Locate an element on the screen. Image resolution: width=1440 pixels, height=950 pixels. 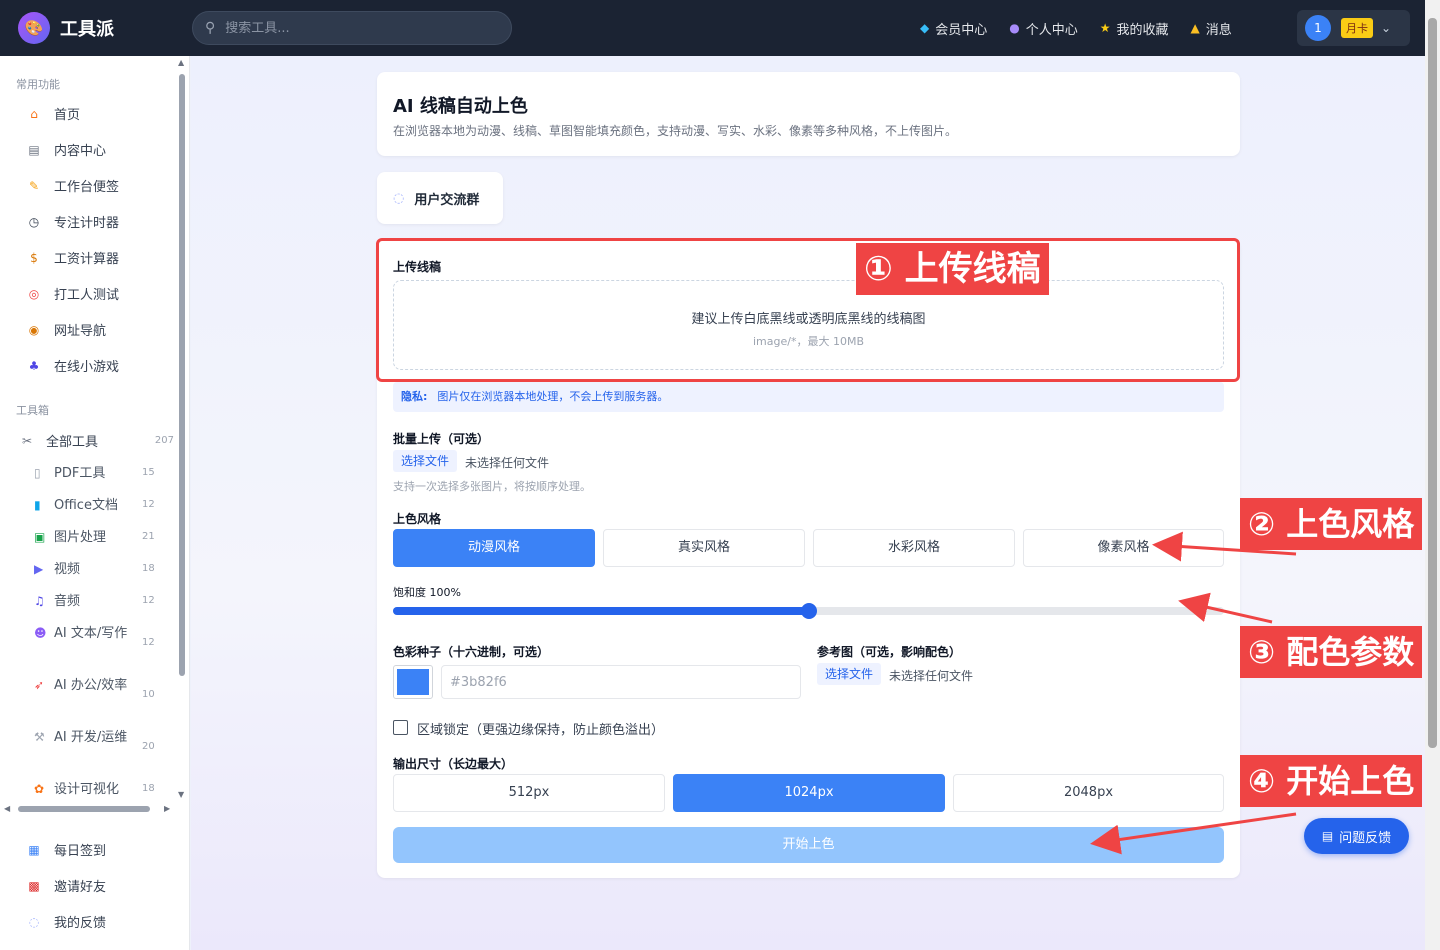
all-tools-count: 207 is located at coordinates (164, 440).